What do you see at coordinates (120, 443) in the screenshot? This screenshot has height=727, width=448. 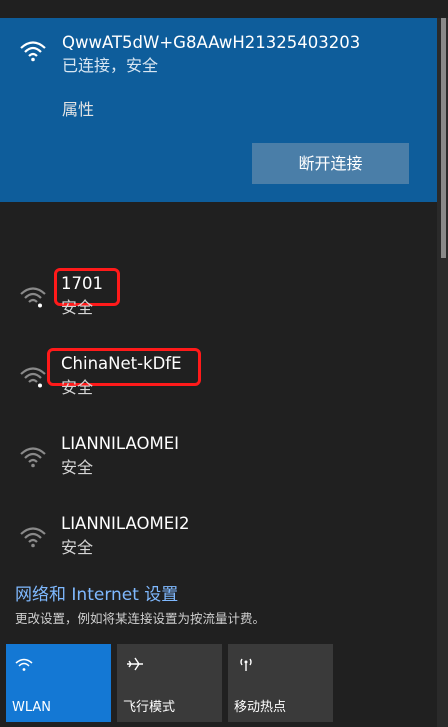 I see `network-ssid: LIANNILAOMEI` at bounding box center [120, 443].